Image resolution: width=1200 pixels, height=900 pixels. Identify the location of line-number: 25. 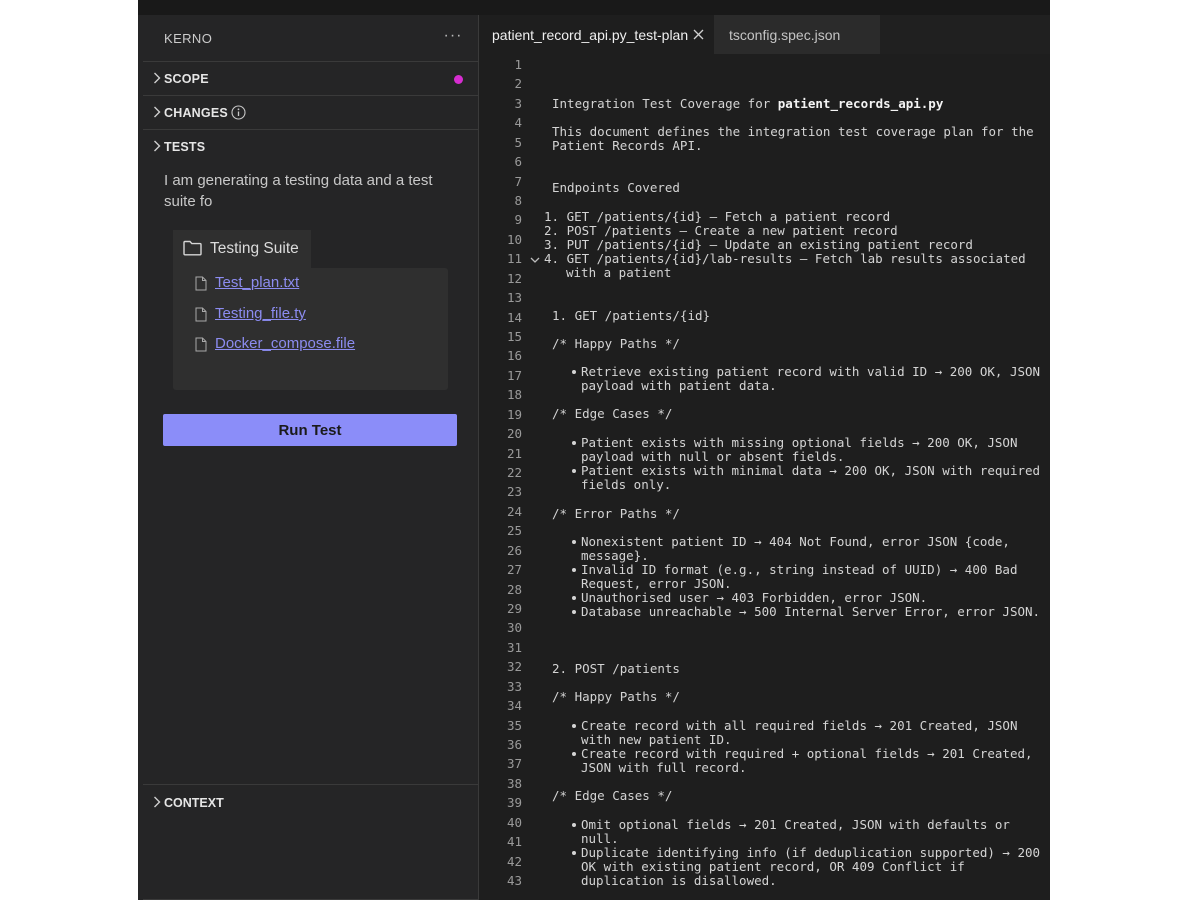
(514, 531).